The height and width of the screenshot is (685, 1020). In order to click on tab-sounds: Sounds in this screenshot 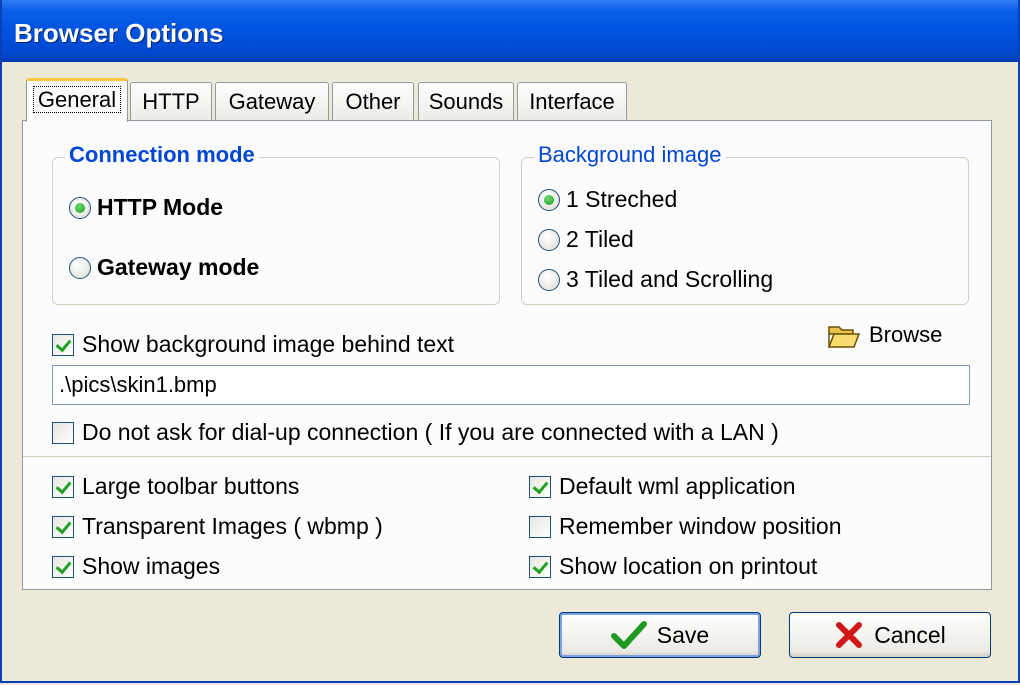, I will do `click(466, 101)`.